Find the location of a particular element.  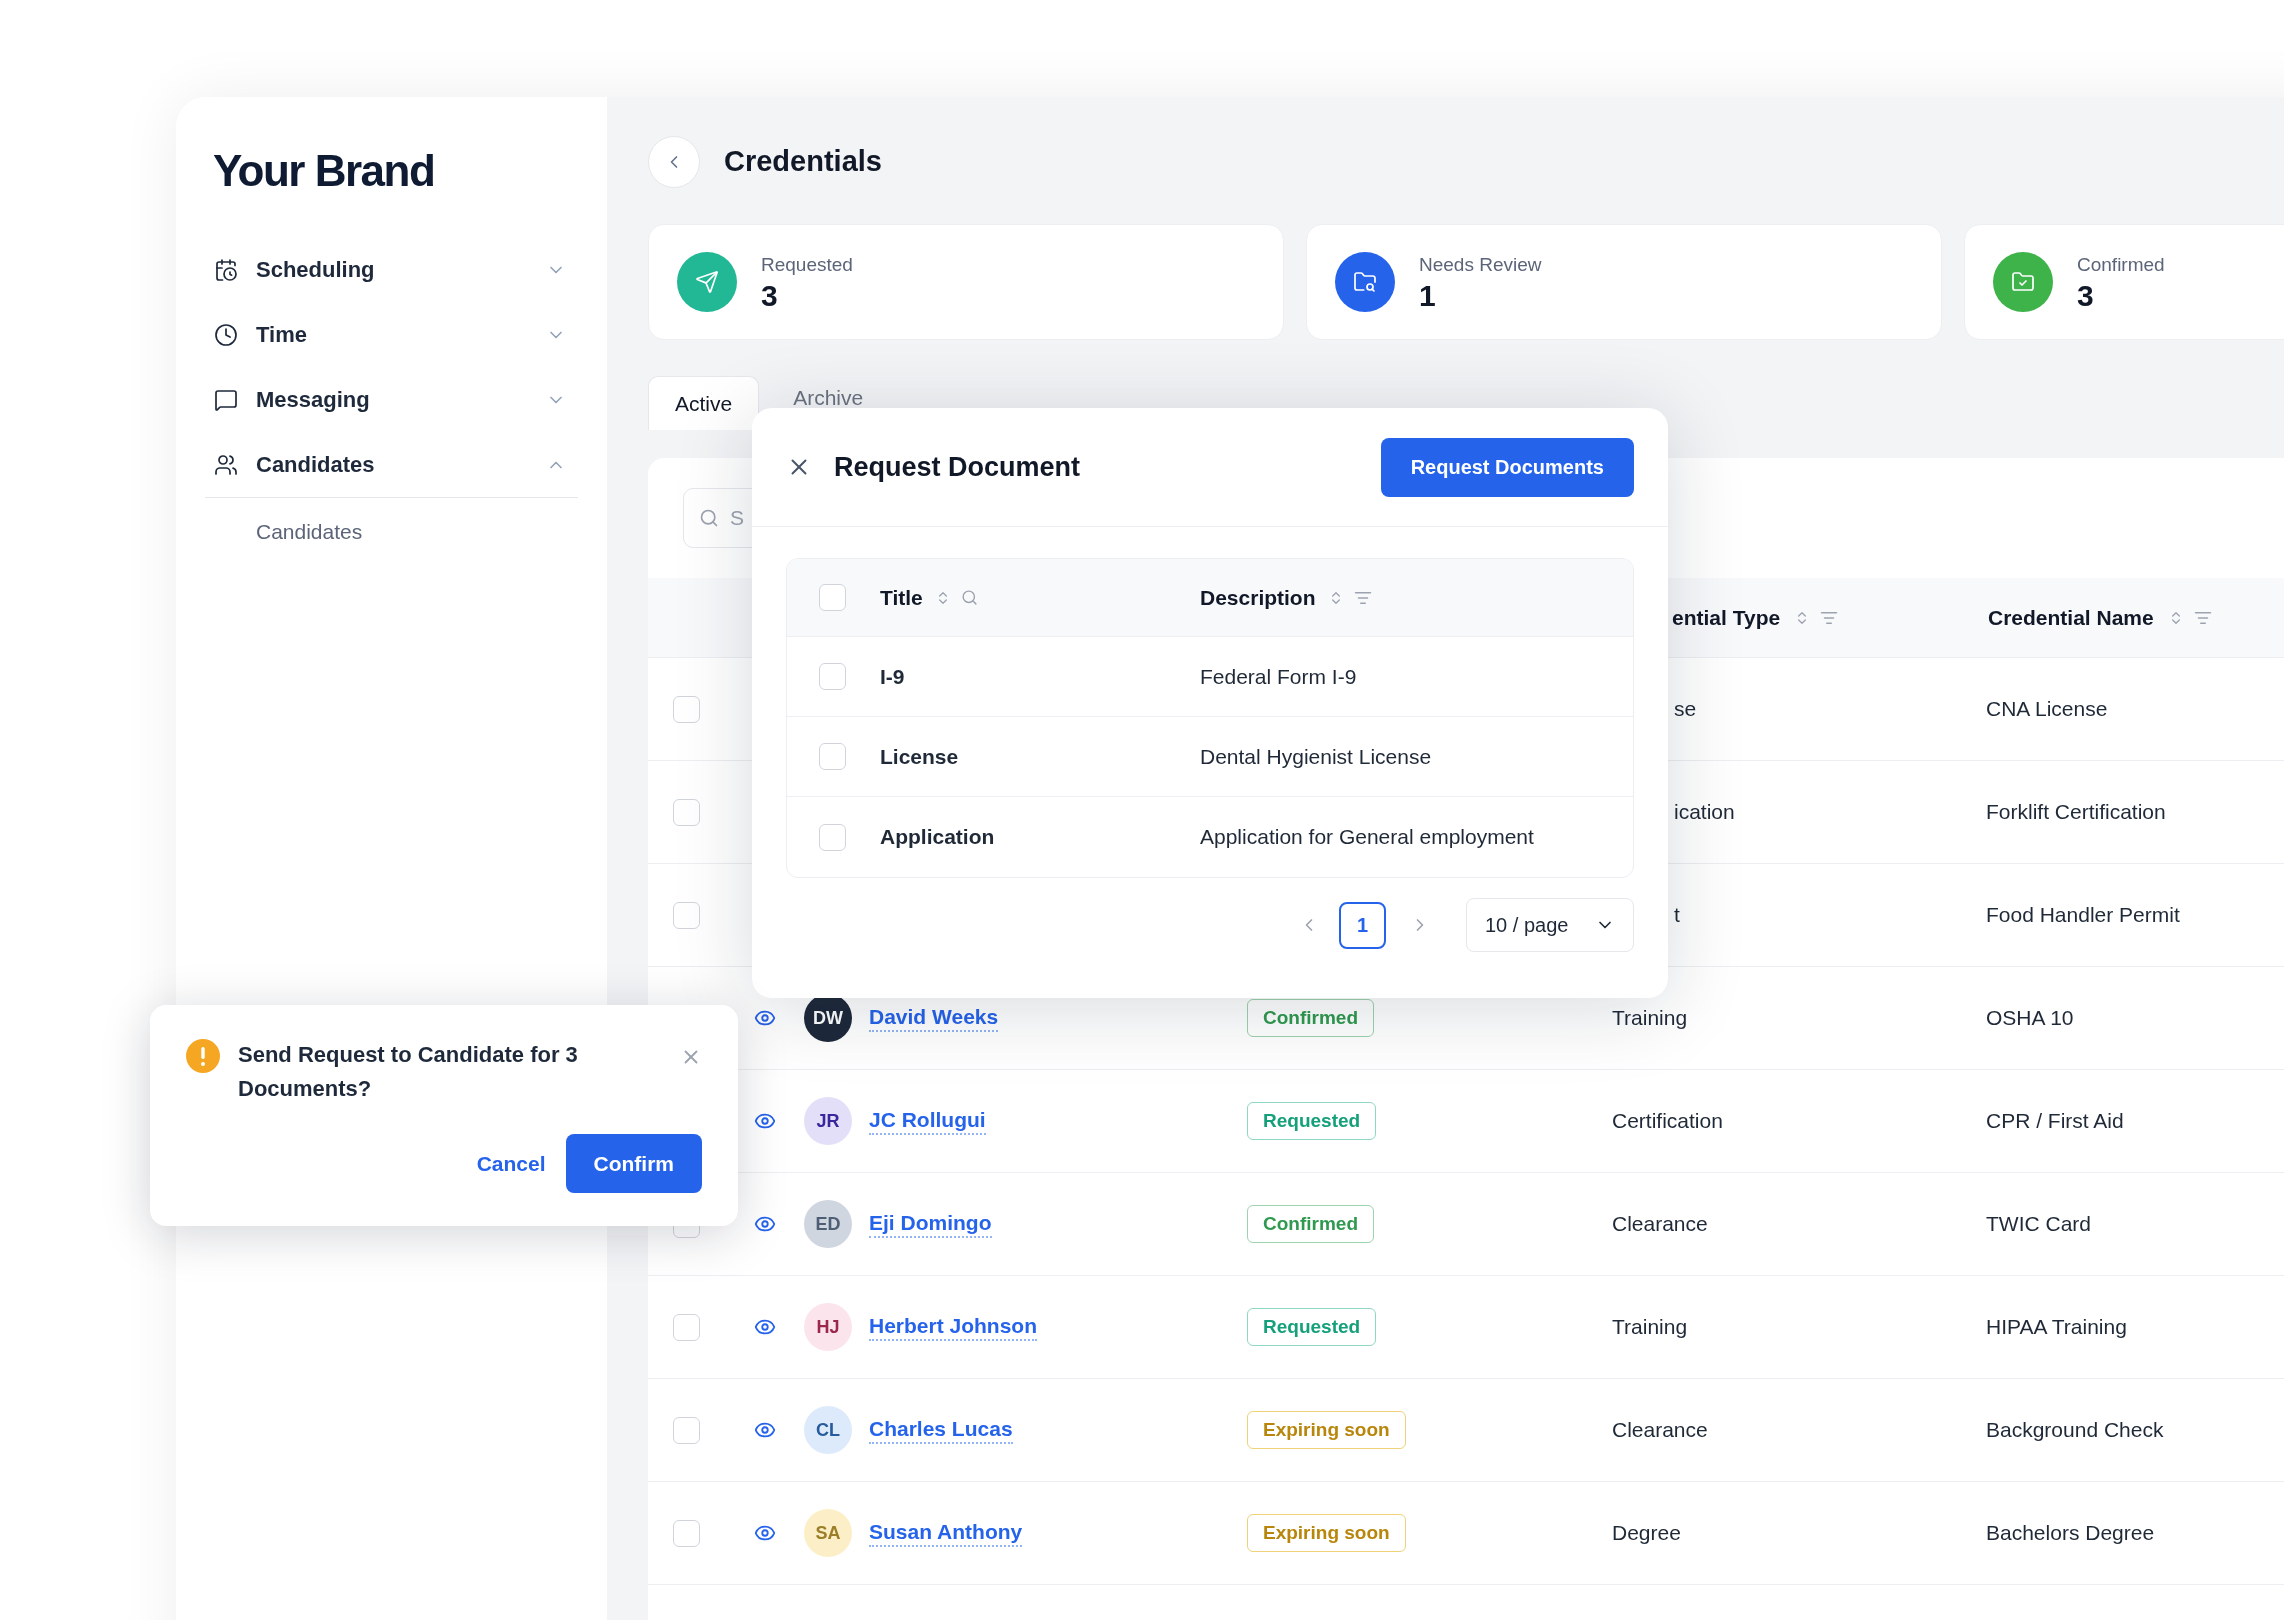

candidate-link: Eji Domingo is located at coordinates (930, 1224).